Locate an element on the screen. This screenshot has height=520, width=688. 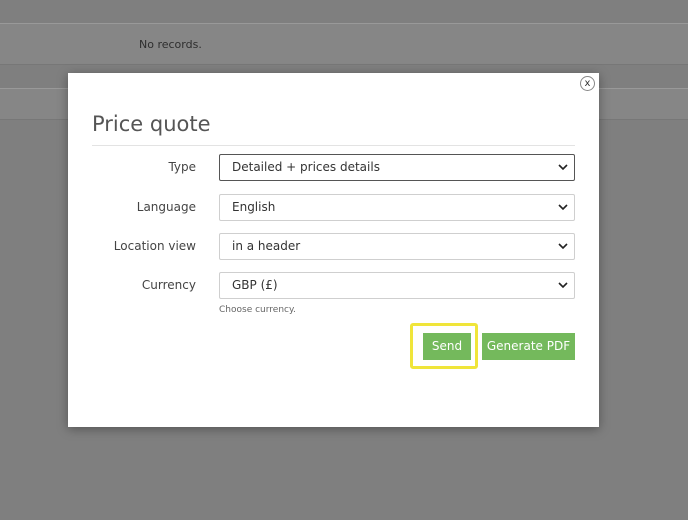
generate-pdf-button: Generate PDF is located at coordinates (528, 346).